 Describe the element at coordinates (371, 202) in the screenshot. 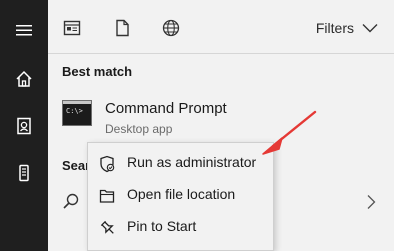

I see `chevron-right-icon` at that location.